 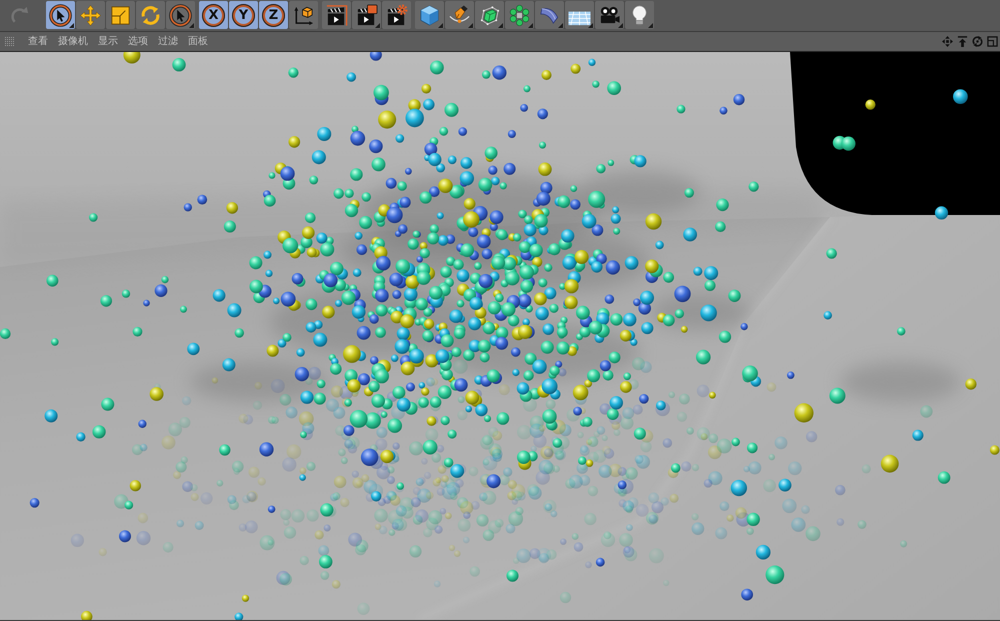 I want to click on deformer-button, so click(x=549, y=15).